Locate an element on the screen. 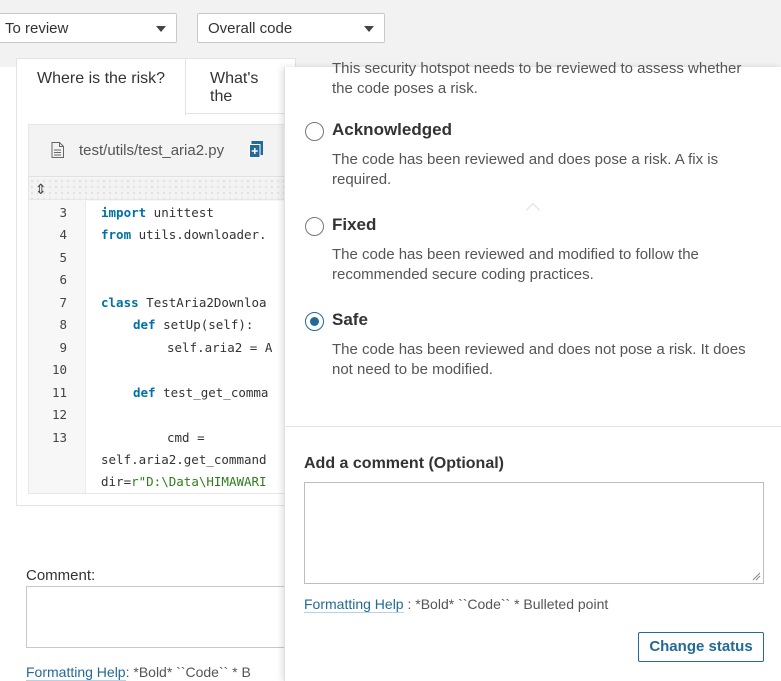 The height and width of the screenshot is (681, 781). copy-path-icon is located at coordinates (256, 149).